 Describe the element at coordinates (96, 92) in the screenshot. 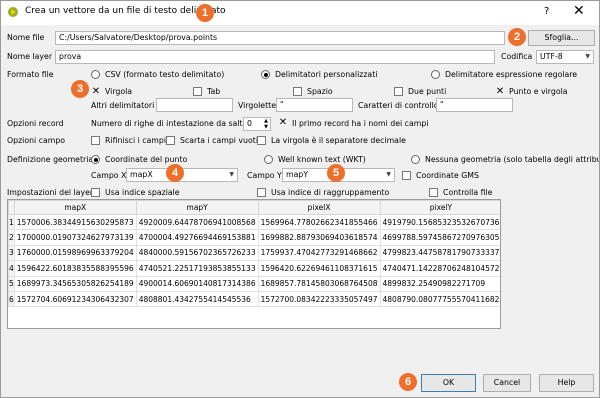

I see `virgola-checked-icon: ✕` at that location.